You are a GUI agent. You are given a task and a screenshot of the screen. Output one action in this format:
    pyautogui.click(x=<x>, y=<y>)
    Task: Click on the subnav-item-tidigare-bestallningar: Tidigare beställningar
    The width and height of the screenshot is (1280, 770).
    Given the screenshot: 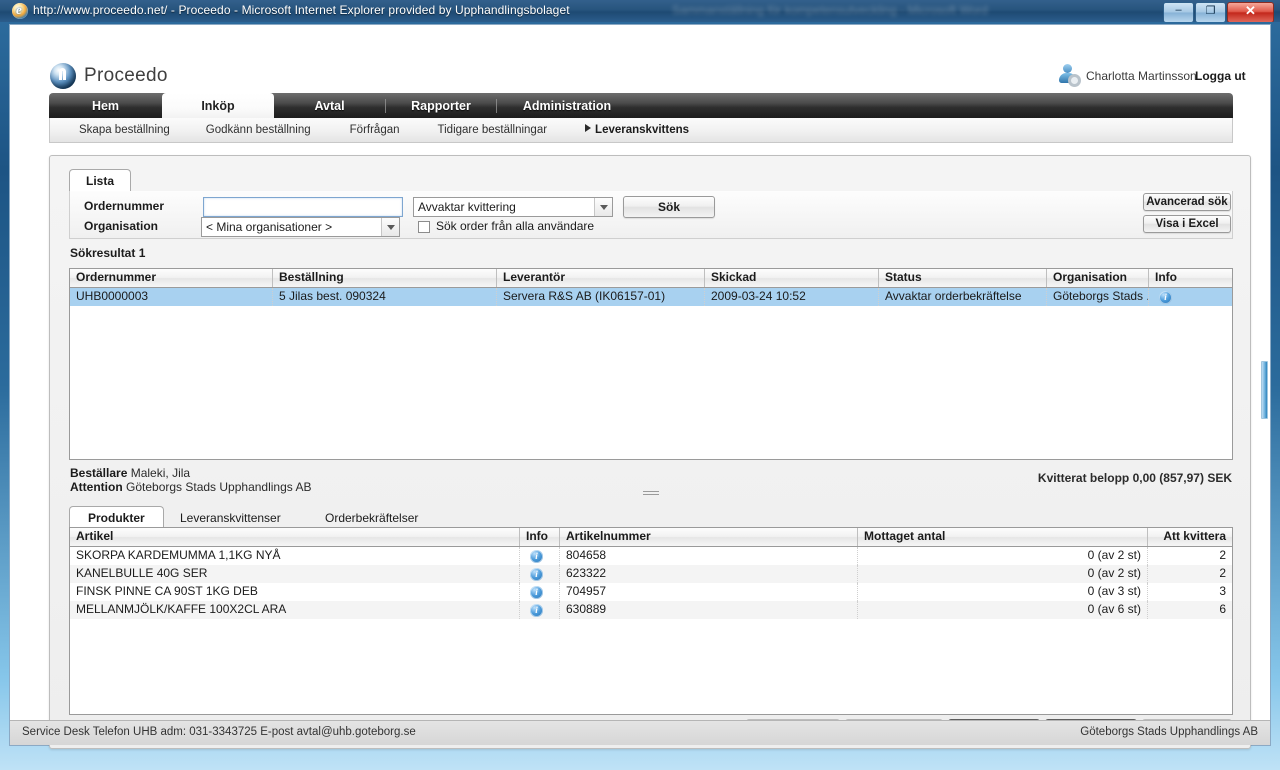 What is the action you would take?
    pyautogui.click(x=493, y=130)
    